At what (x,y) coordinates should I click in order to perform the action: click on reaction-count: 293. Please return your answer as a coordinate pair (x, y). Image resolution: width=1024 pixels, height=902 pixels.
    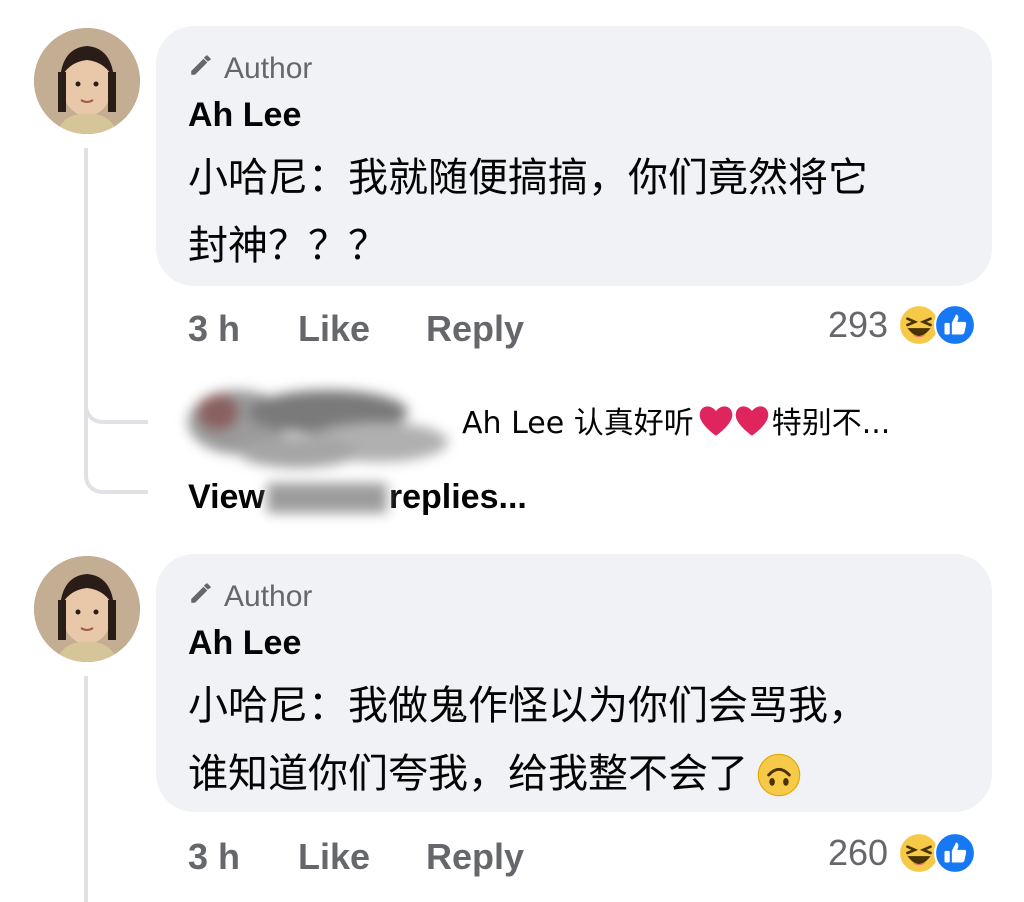
    Looking at the image, I should click on (858, 324).